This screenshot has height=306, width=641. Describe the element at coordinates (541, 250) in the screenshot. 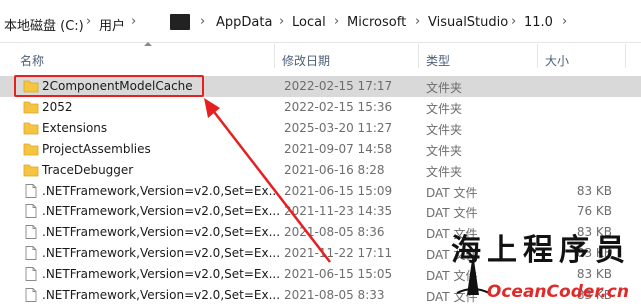

I see `watermark-title: 海上程序员` at that location.